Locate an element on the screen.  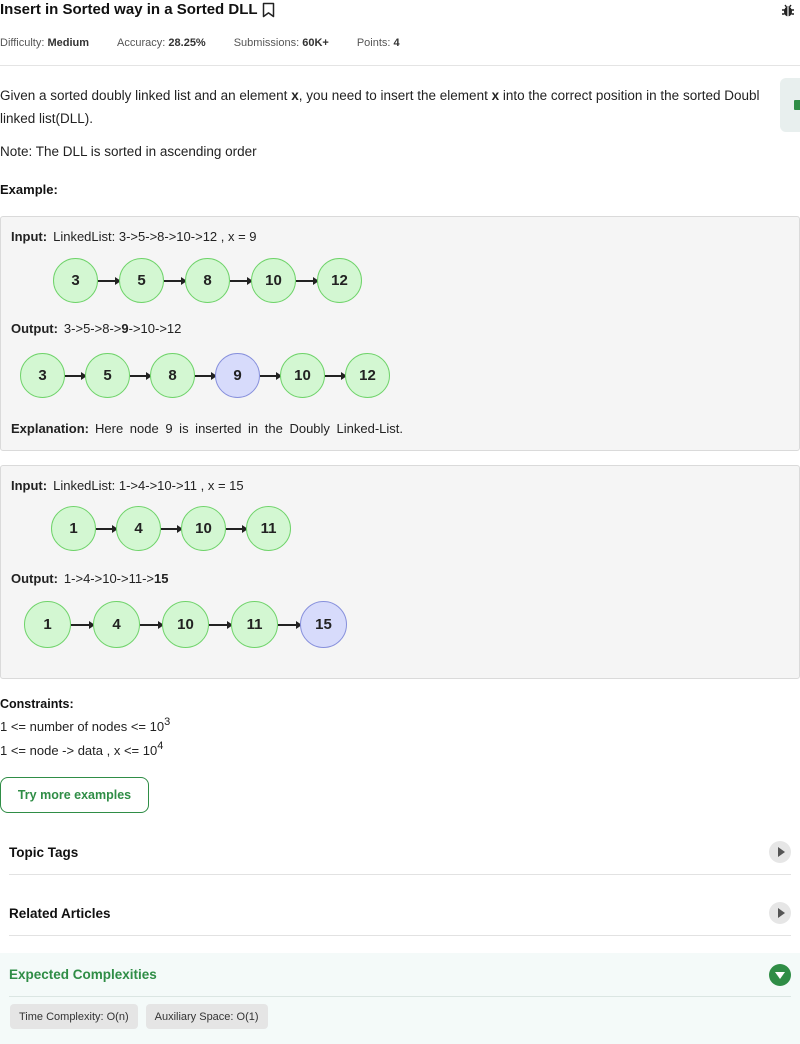
constraint-line: 1 <= node -> data , x <= 104 is located at coordinates (82, 749).